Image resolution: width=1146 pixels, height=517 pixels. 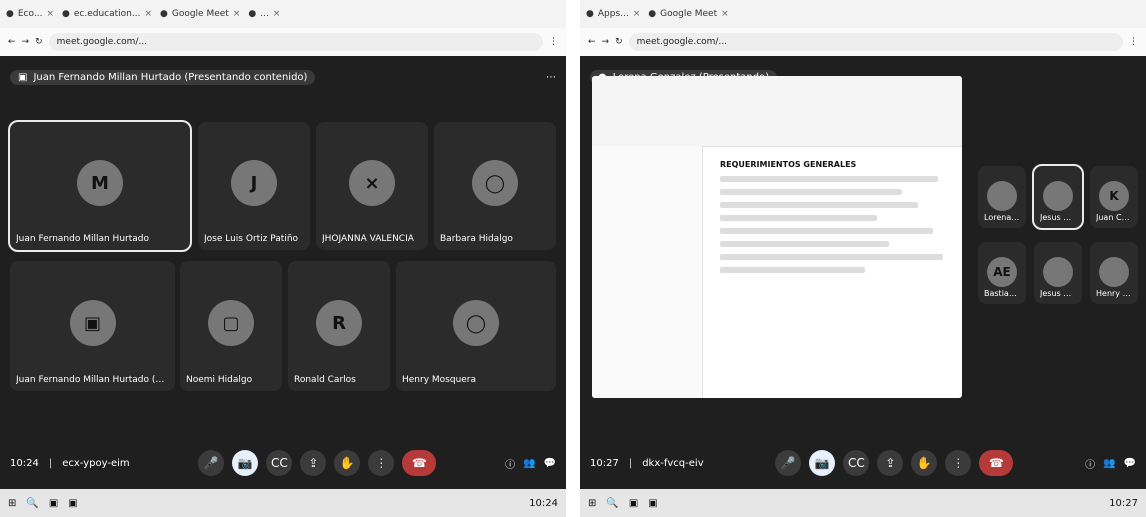 What do you see at coordinates (82, 239) in the screenshot?
I see `participant-name: Juan Fernando Millan Hurtado` at bounding box center [82, 239].